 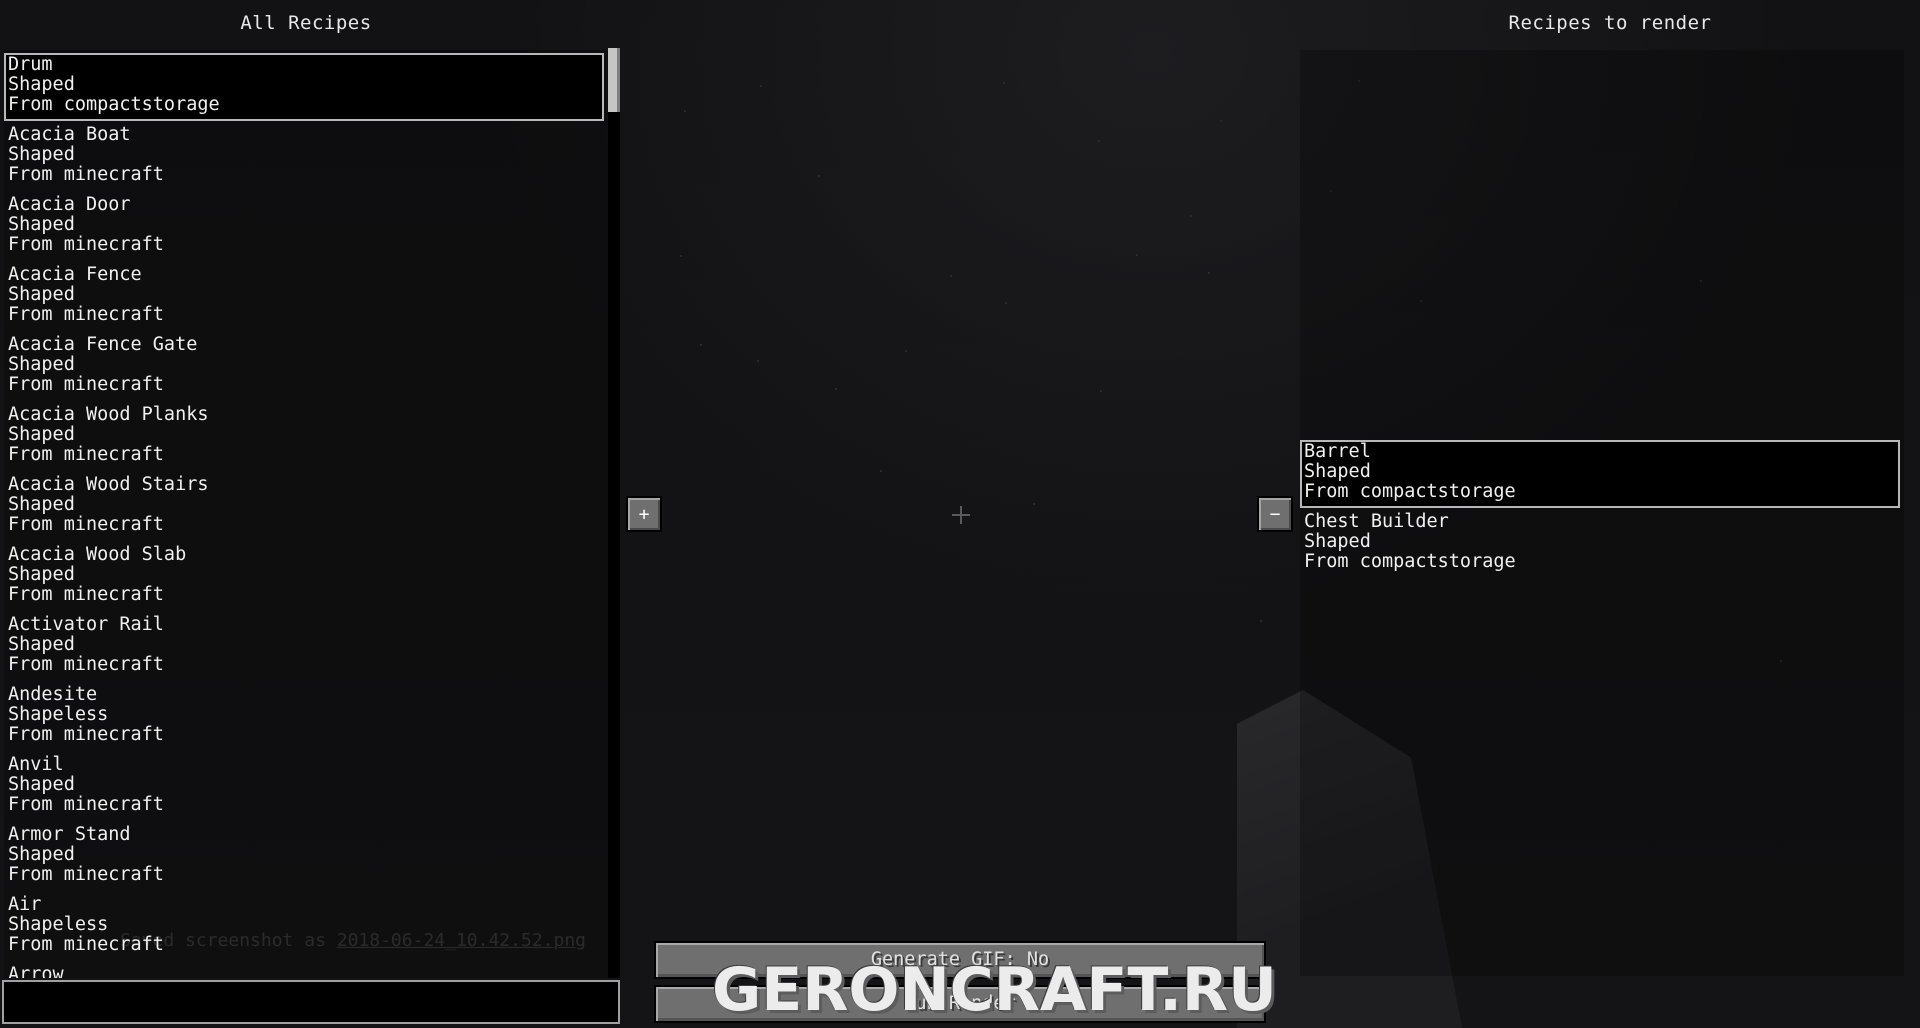 I want to click on recipe-entry: Arrow, so click(x=304, y=971).